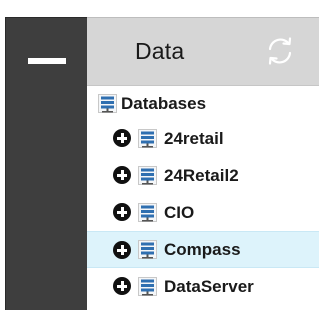 The width and height of the screenshot is (332, 310). I want to click on tree-item-label: DataServer, so click(209, 286).